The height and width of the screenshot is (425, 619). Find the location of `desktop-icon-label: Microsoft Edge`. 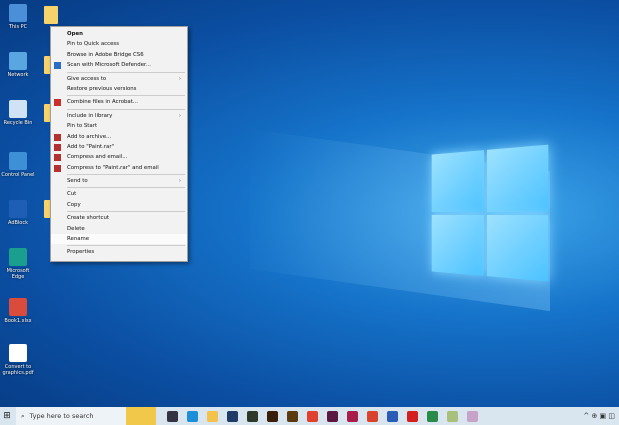

desktop-icon-label: Microsoft Edge is located at coordinates (18, 274).